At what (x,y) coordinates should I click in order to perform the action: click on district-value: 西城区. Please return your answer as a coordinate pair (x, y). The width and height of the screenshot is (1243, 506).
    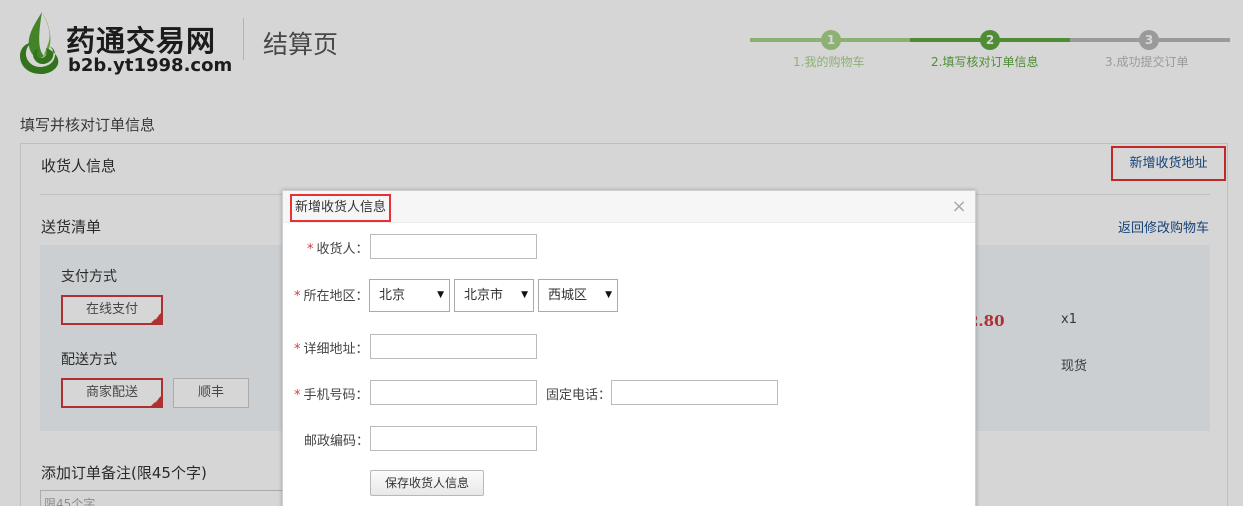
    Looking at the image, I should click on (568, 295).